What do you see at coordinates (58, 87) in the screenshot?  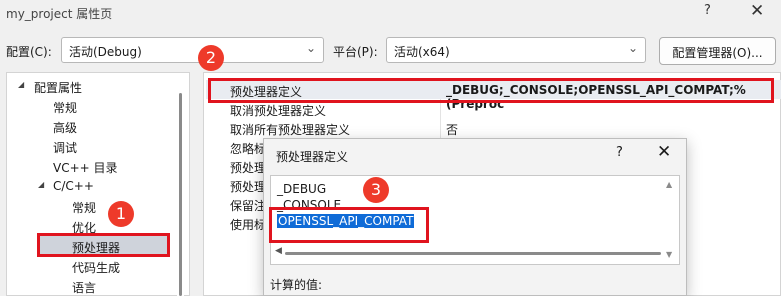 I see `tree-item-config-properties: 配置属性` at bounding box center [58, 87].